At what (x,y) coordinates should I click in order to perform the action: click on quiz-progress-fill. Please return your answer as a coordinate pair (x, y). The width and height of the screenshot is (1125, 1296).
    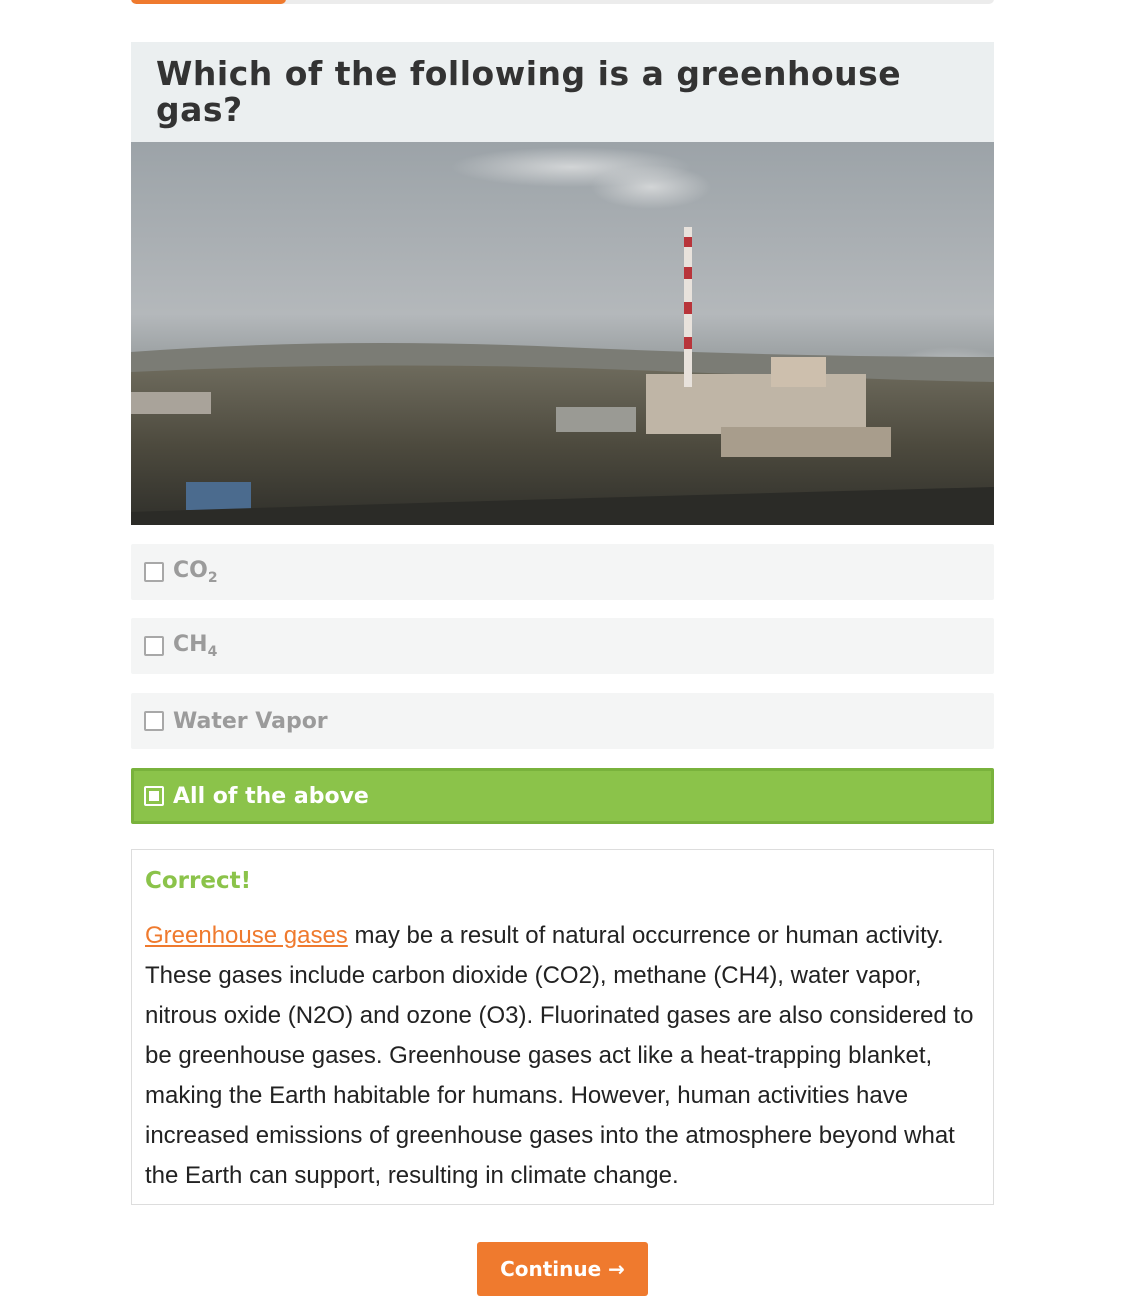
    Looking at the image, I should click on (209, 2).